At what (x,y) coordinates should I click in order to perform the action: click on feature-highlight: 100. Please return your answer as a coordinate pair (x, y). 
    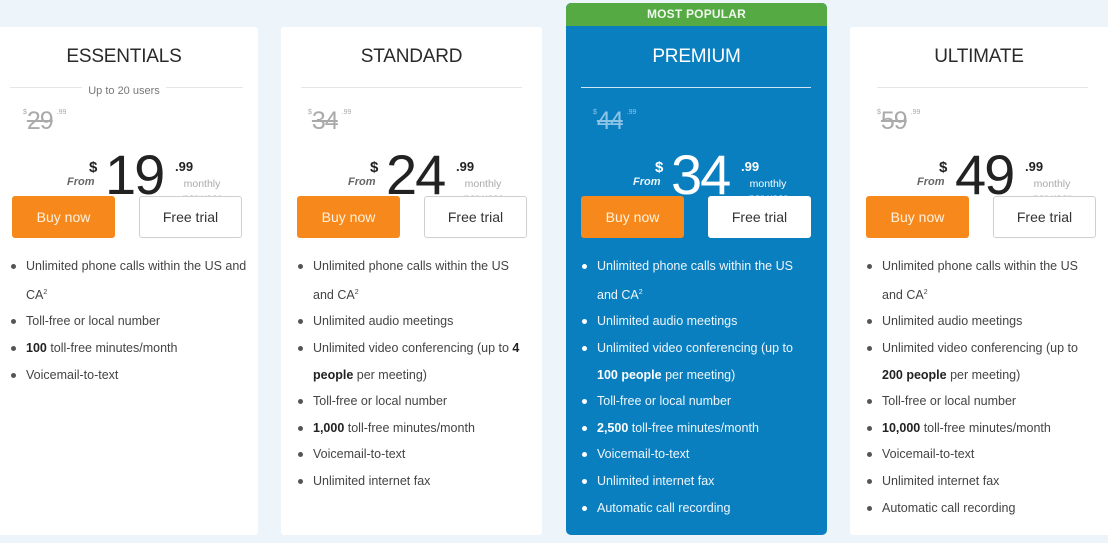
    Looking at the image, I should click on (36, 347).